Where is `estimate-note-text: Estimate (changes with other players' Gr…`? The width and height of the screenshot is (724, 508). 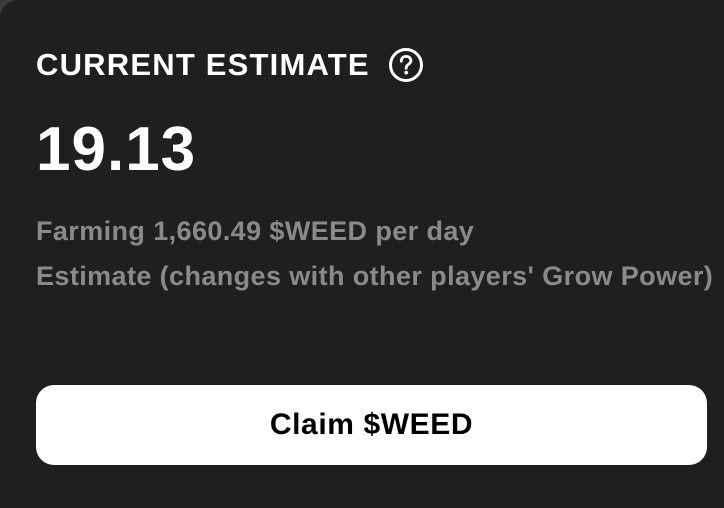 estimate-note-text: Estimate (changes with other players' Gr… is located at coordinates (375, 276).